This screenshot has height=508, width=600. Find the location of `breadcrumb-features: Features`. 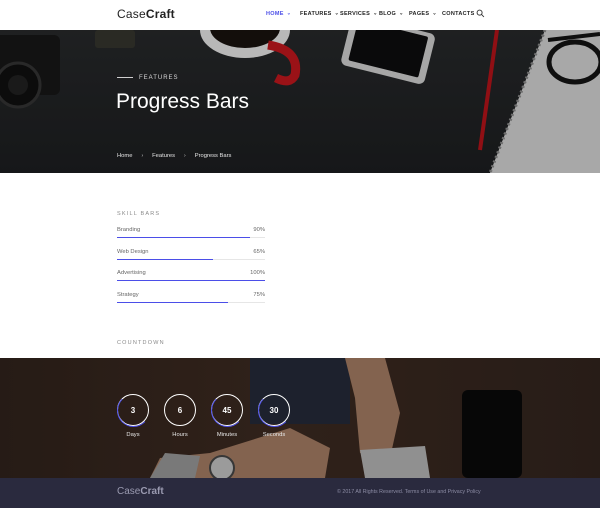

breadcrumb-features: Features is located at coordinates (163, 156).